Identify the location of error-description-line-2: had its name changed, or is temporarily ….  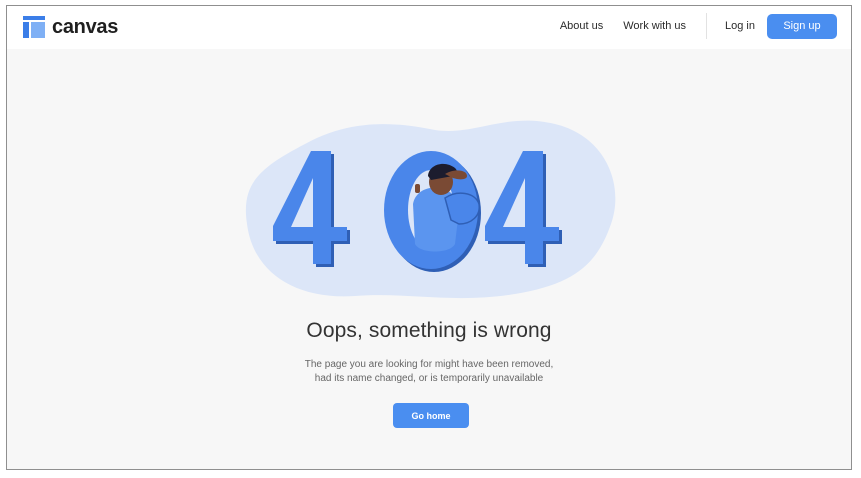
(429, 378).